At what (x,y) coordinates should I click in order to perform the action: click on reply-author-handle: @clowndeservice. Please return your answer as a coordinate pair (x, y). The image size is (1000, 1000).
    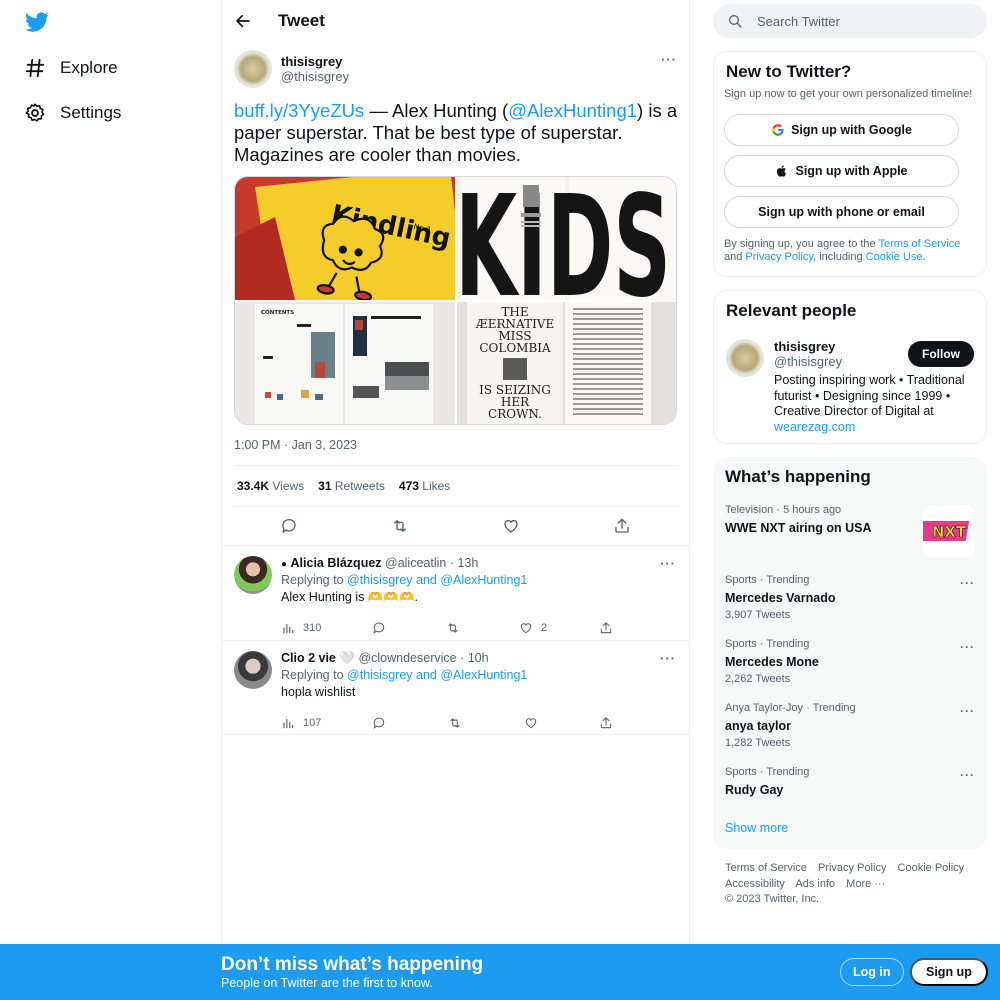
    Looking at the image, I should click on (407, 658).